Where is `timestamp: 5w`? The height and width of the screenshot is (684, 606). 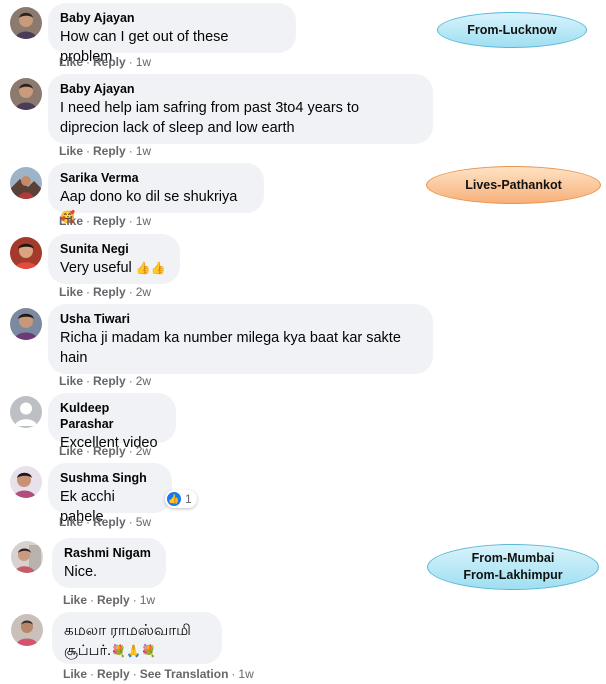 timestamp: 5w is located at coordinates (143, 522).